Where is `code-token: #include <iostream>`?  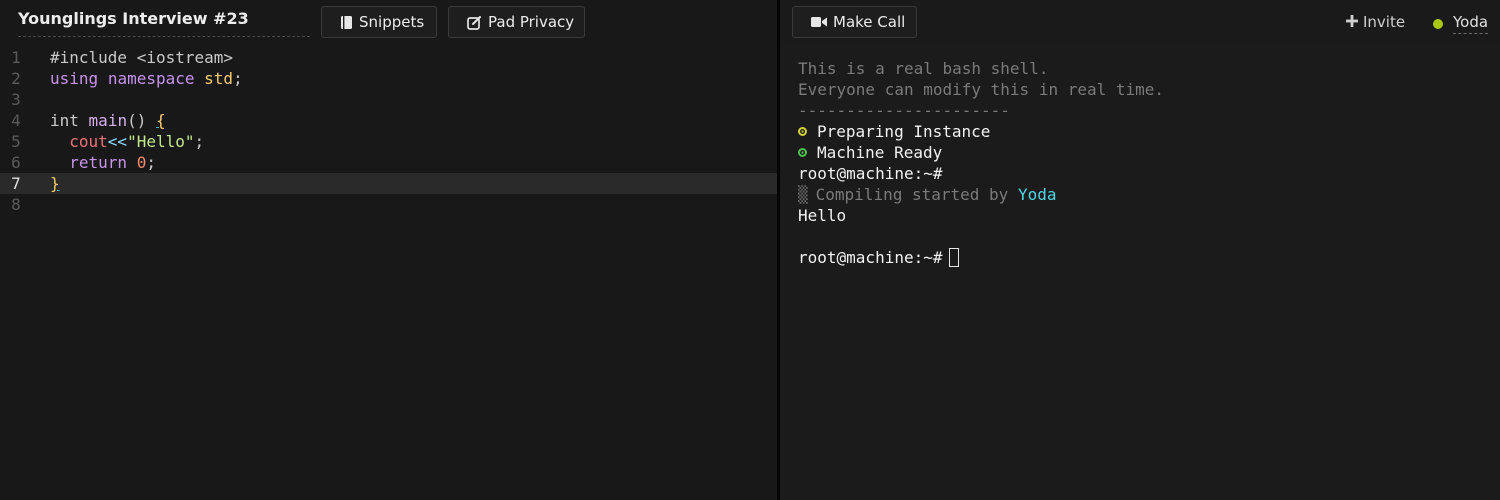
code-token: #include <iostream> is located at coordinates (142, 57).